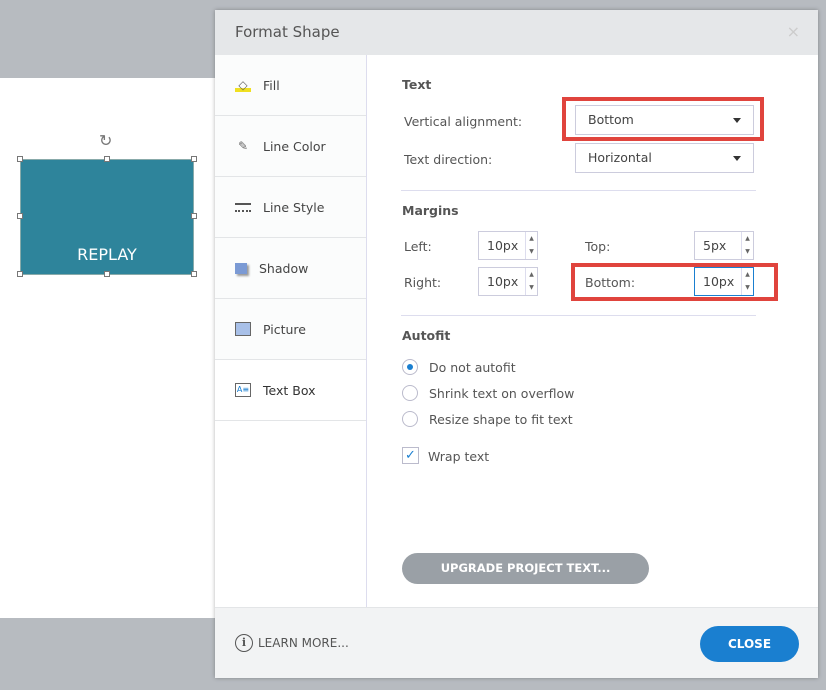  Describe the element at coordinates (430, 210) in the screenshot. I see `margins-heading: Margins` at that location.